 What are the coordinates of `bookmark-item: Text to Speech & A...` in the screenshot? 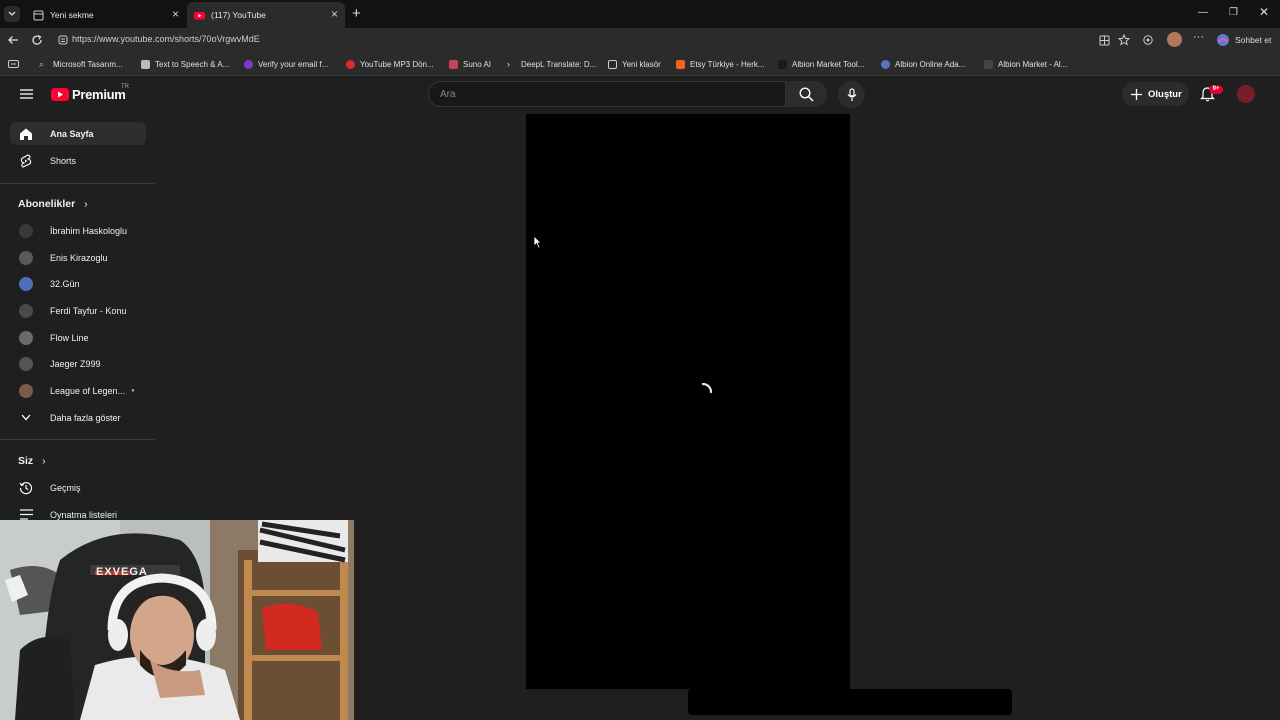 It's located at (185, 64).